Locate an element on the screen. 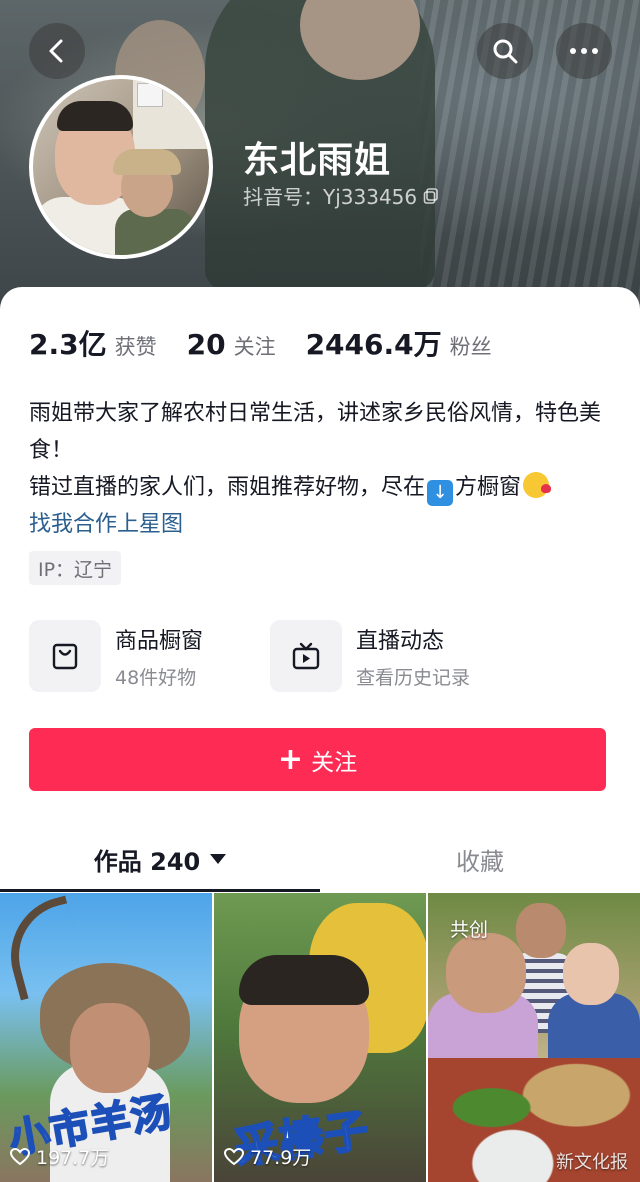  douyin-id-text: 抖音号：Yj333456 is located at coordinates (330, 197).